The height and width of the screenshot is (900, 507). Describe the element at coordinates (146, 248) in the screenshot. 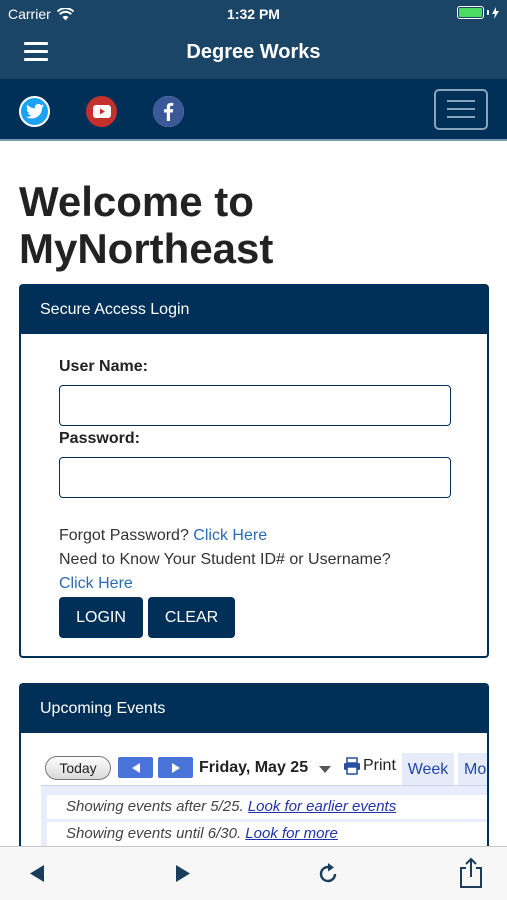

I see `welcome-line-2: MyNortheast` at that location.